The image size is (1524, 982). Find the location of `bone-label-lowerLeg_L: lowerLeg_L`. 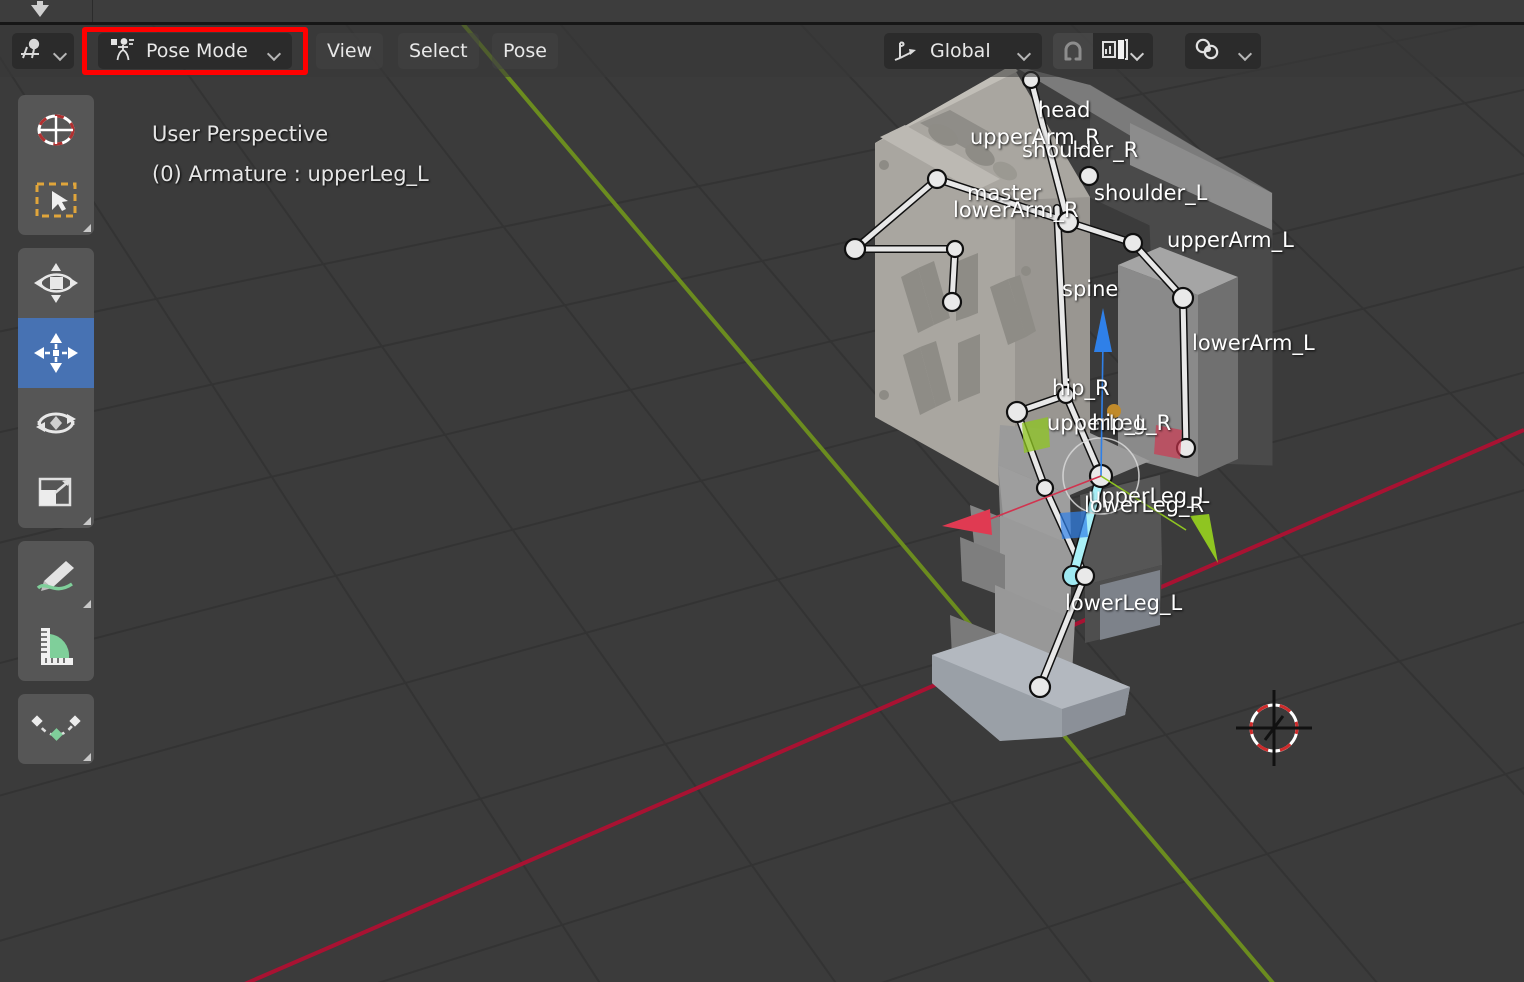

bone-label-lowerLeg_L: lowerLeg_L is located at coordinates (1124, 603).